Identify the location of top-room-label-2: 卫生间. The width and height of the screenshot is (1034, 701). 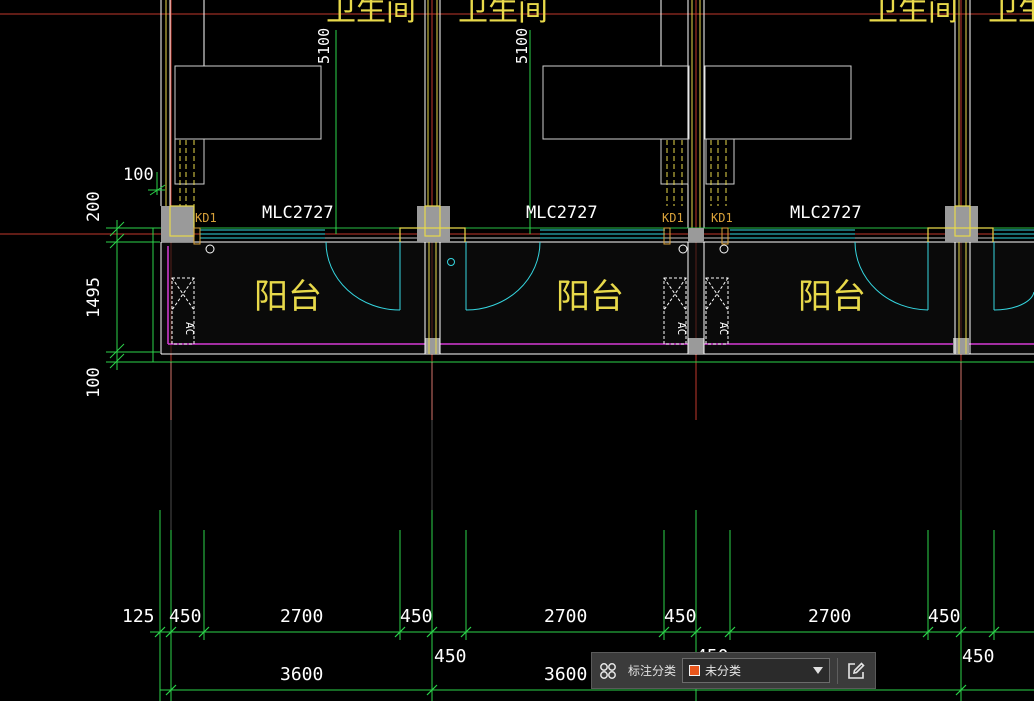
(503, 14).